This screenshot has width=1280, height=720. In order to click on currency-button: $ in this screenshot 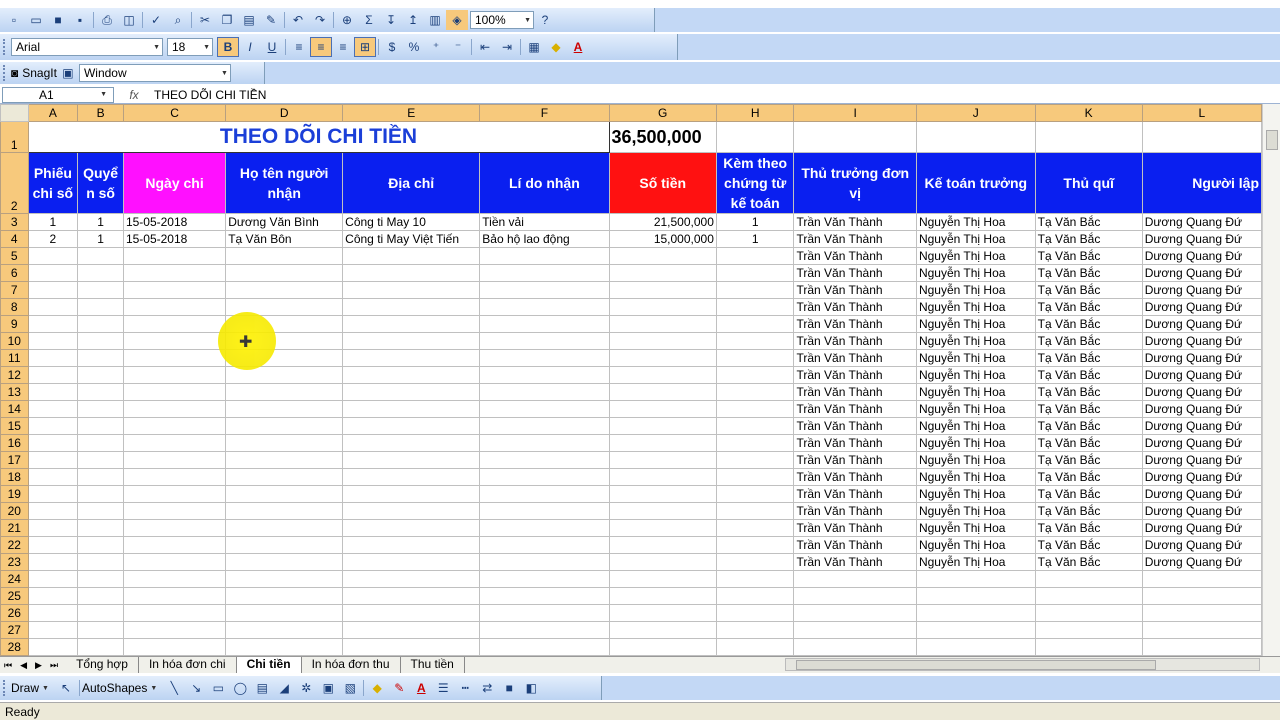, I will do `click(392, 47)`.